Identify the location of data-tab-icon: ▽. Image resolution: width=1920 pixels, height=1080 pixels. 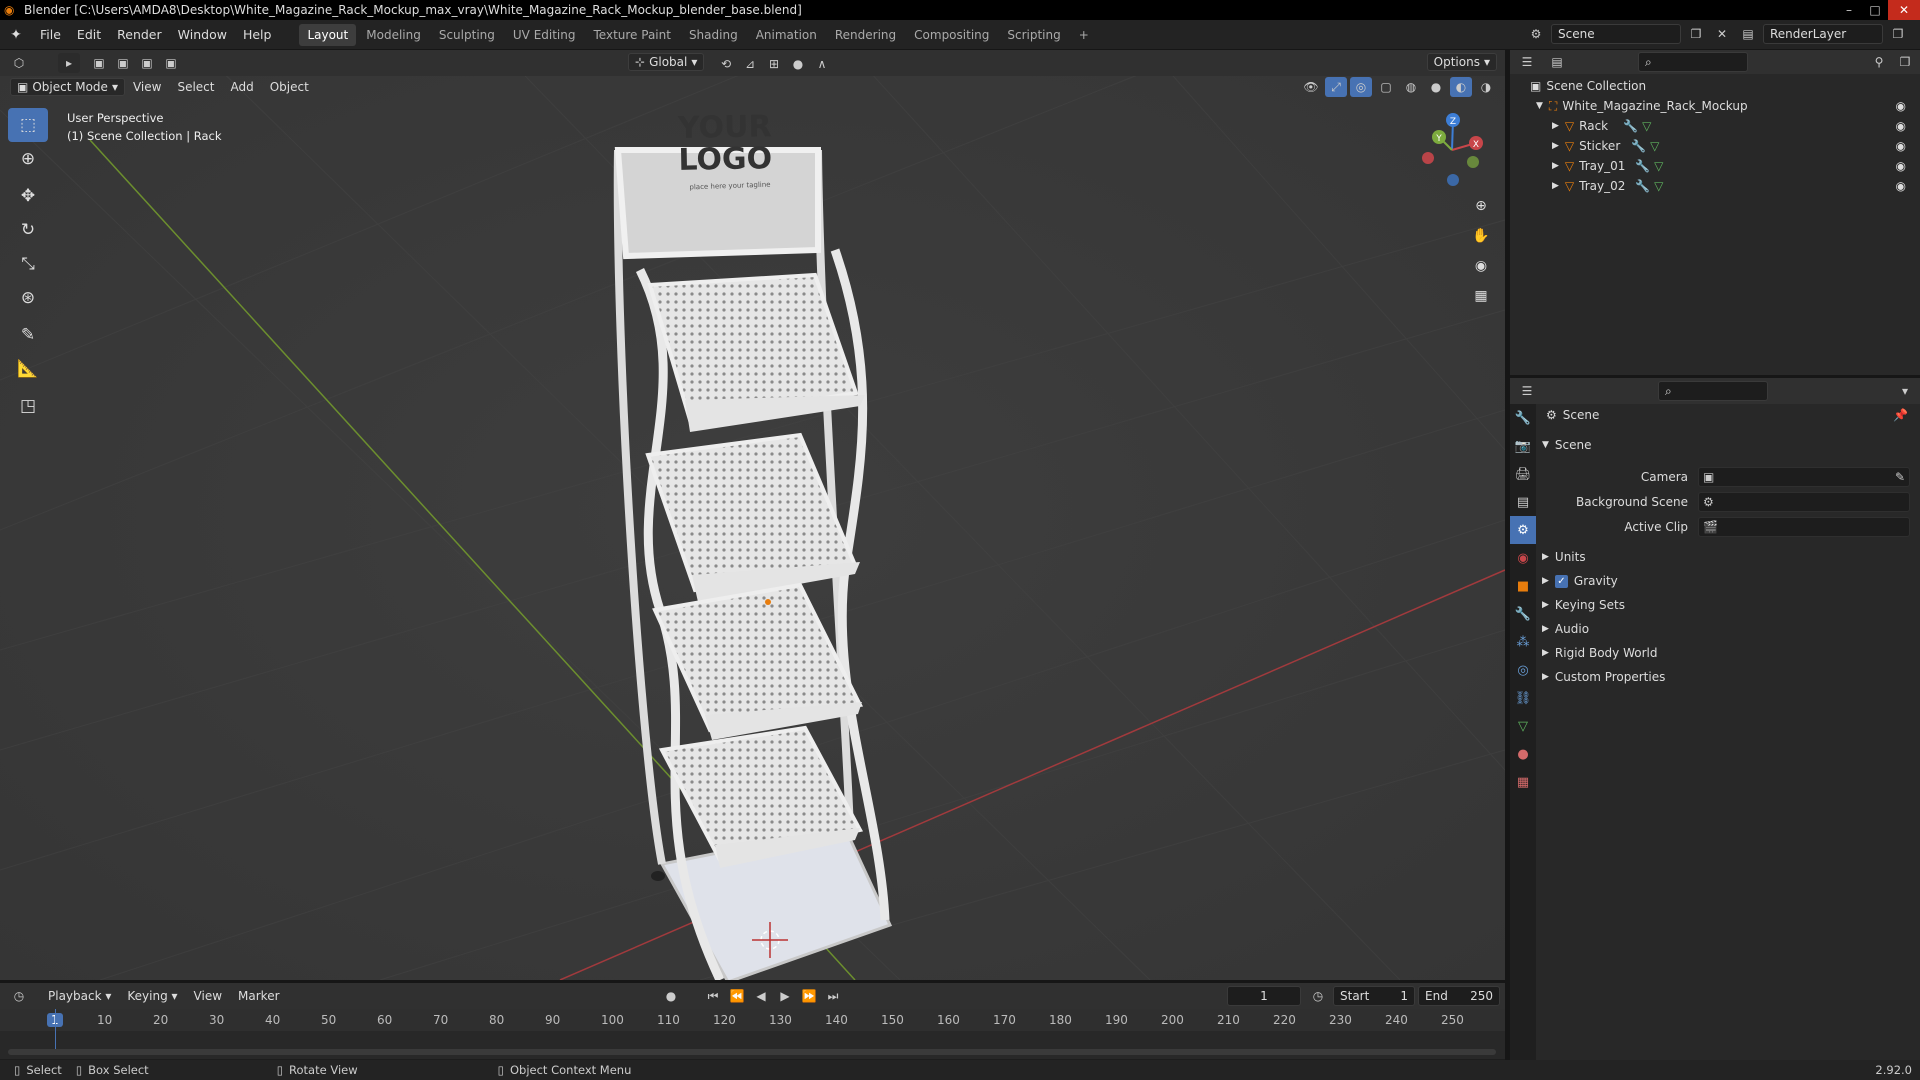
(1523, 726).